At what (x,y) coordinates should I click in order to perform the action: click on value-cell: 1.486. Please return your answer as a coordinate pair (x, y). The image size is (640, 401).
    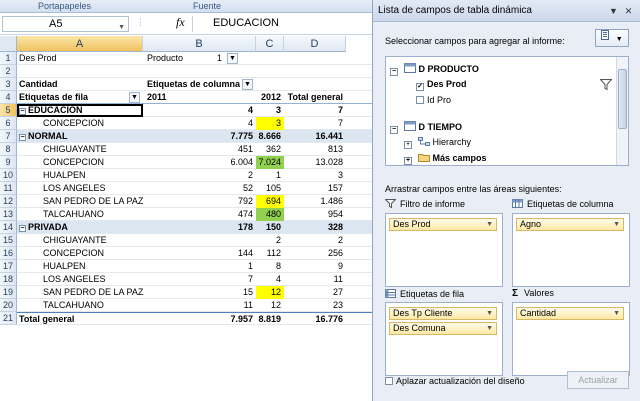
    Looking at the image, I should click on (315, 201).